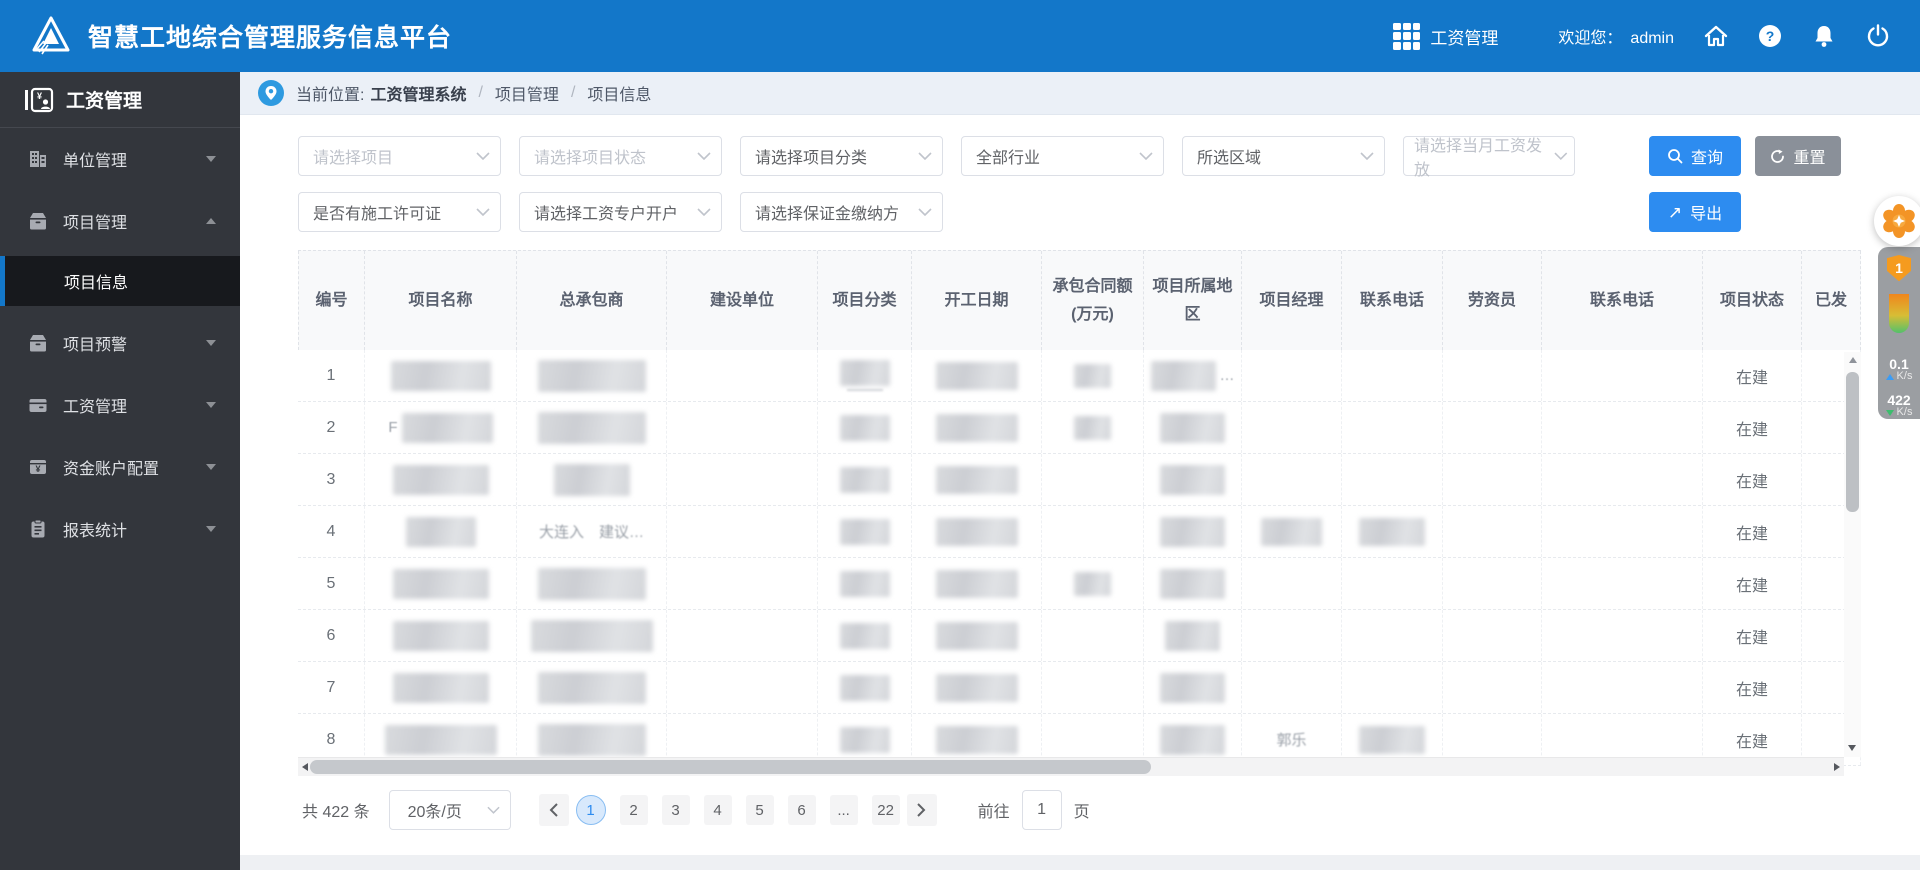  I want to click on chevron-left-icon, so click(553, 810).